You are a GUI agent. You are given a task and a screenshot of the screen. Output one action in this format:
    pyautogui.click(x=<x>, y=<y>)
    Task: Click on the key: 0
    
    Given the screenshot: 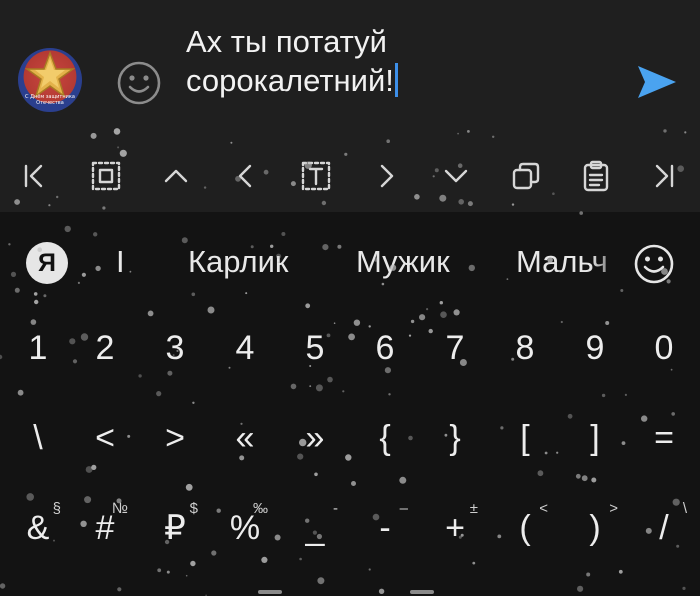 What is the action you would take?
    pyautogui.click(x=664, y=348)
    